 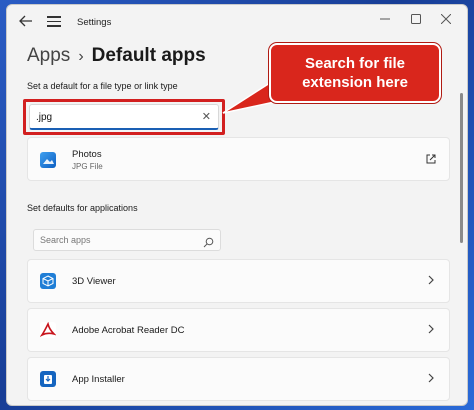 What do you see at coordinates (87, 166) in the screenshot?
I see `result-file-type: JPG File` at bounding box center [87, 166].